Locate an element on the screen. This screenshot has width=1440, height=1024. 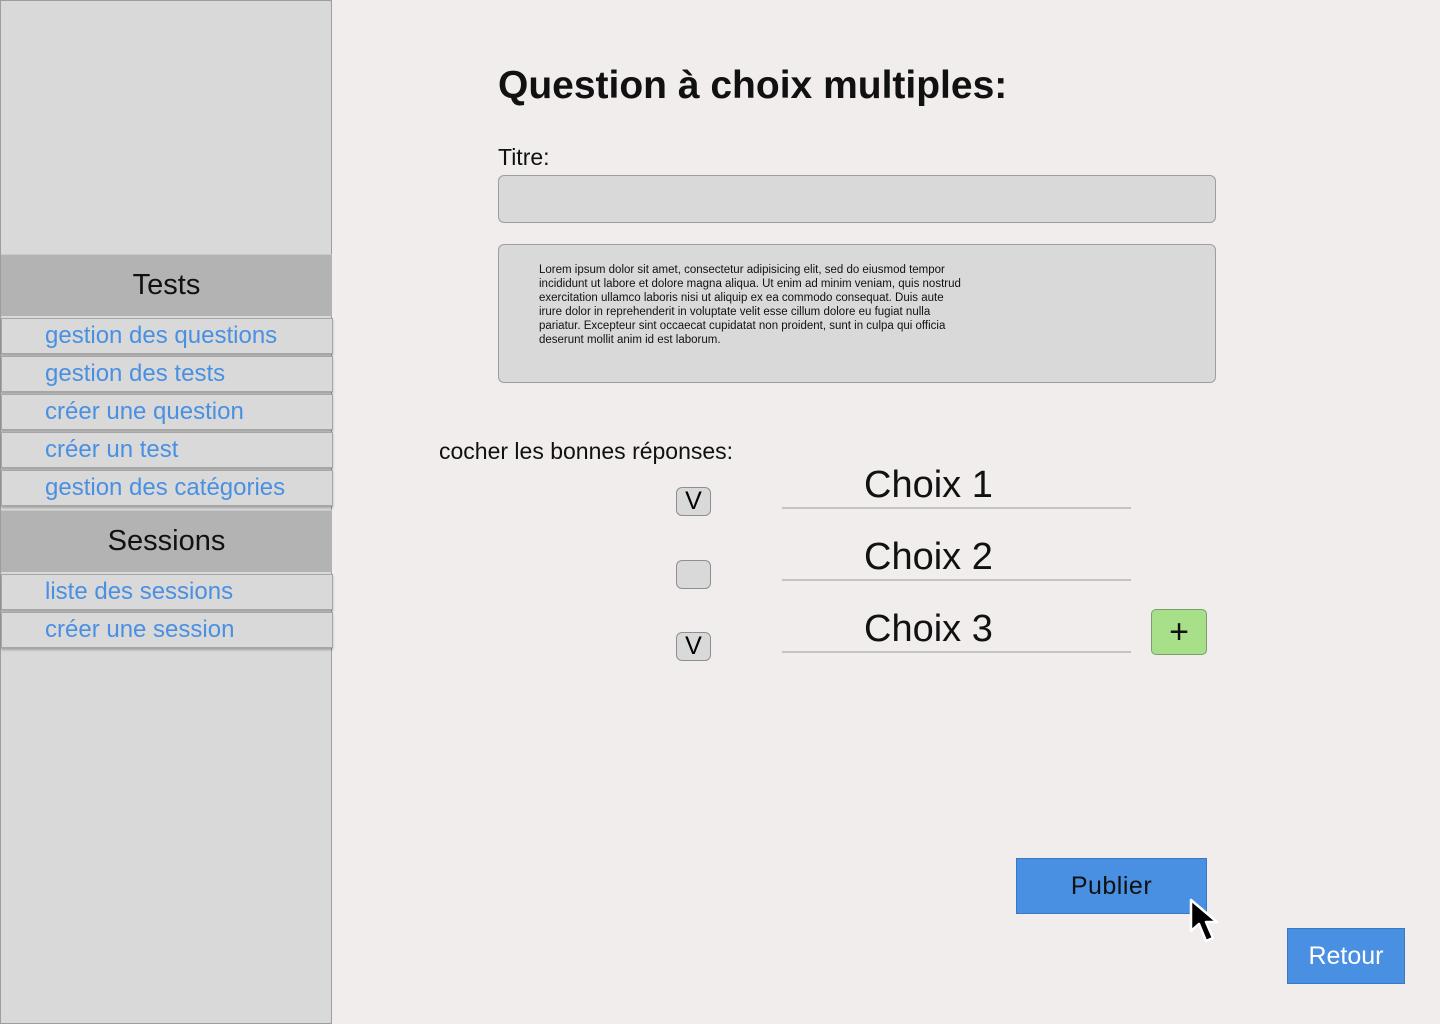
sidebar-item-gestion-tests: gestion des tests is located at coordinates (167, 374).